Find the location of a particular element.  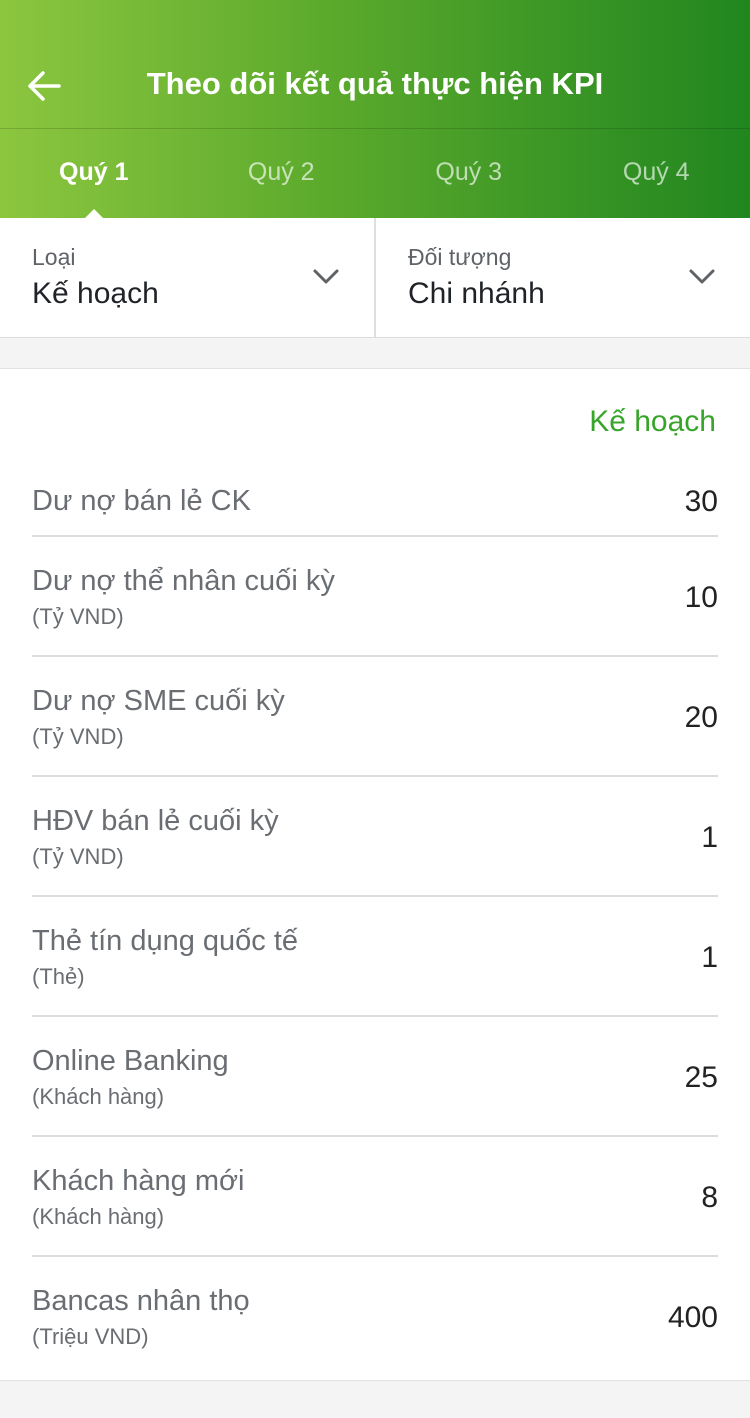

kpi-name: Dư nợ bán lẻ CK is located at coordinates (141, 501).